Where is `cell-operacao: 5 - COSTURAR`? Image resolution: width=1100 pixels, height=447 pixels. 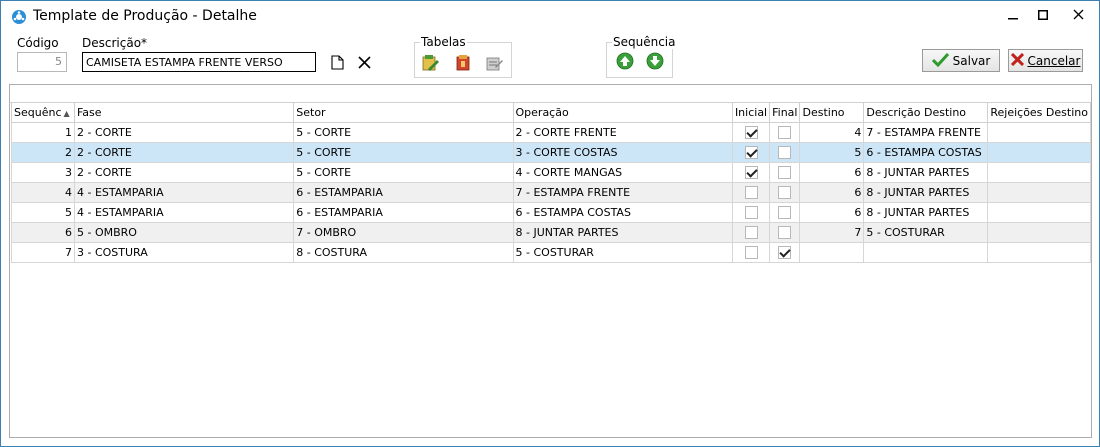
cell-operacao: 5 - COSTURAR is located at coordinates (622, 252).